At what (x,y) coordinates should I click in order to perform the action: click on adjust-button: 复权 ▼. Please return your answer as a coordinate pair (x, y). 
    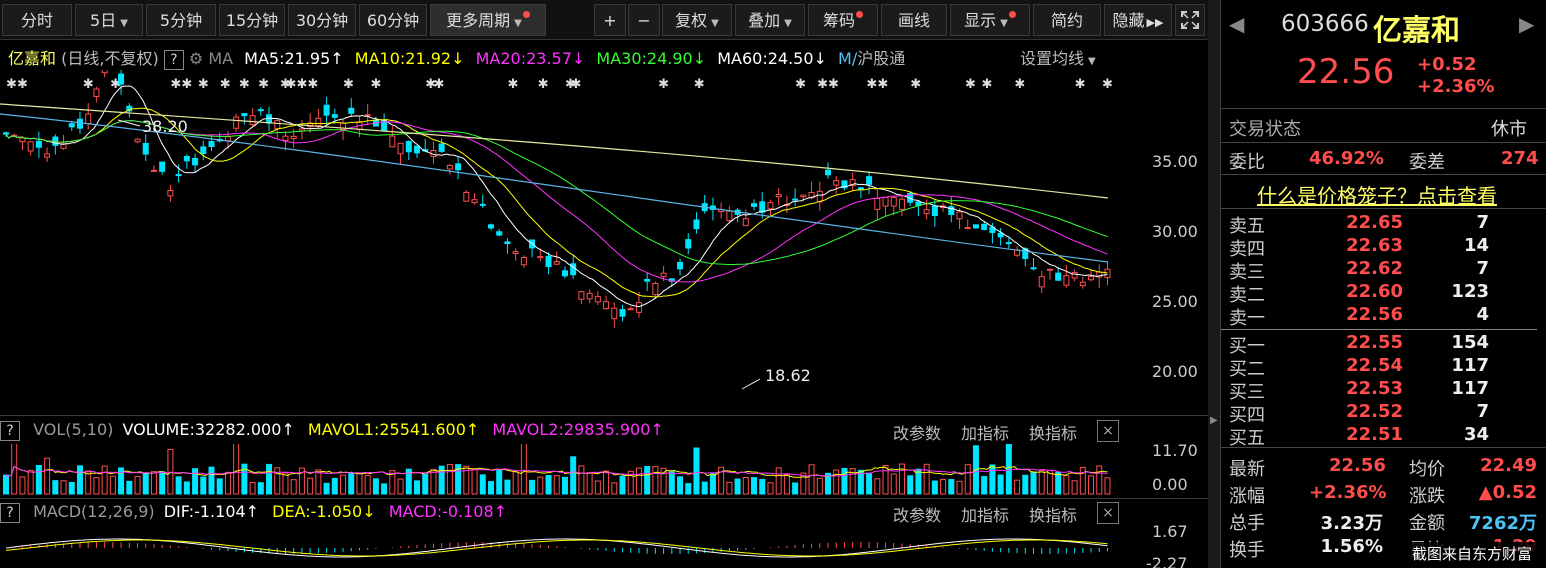
    Looking at the image, I should click on (697, 20).